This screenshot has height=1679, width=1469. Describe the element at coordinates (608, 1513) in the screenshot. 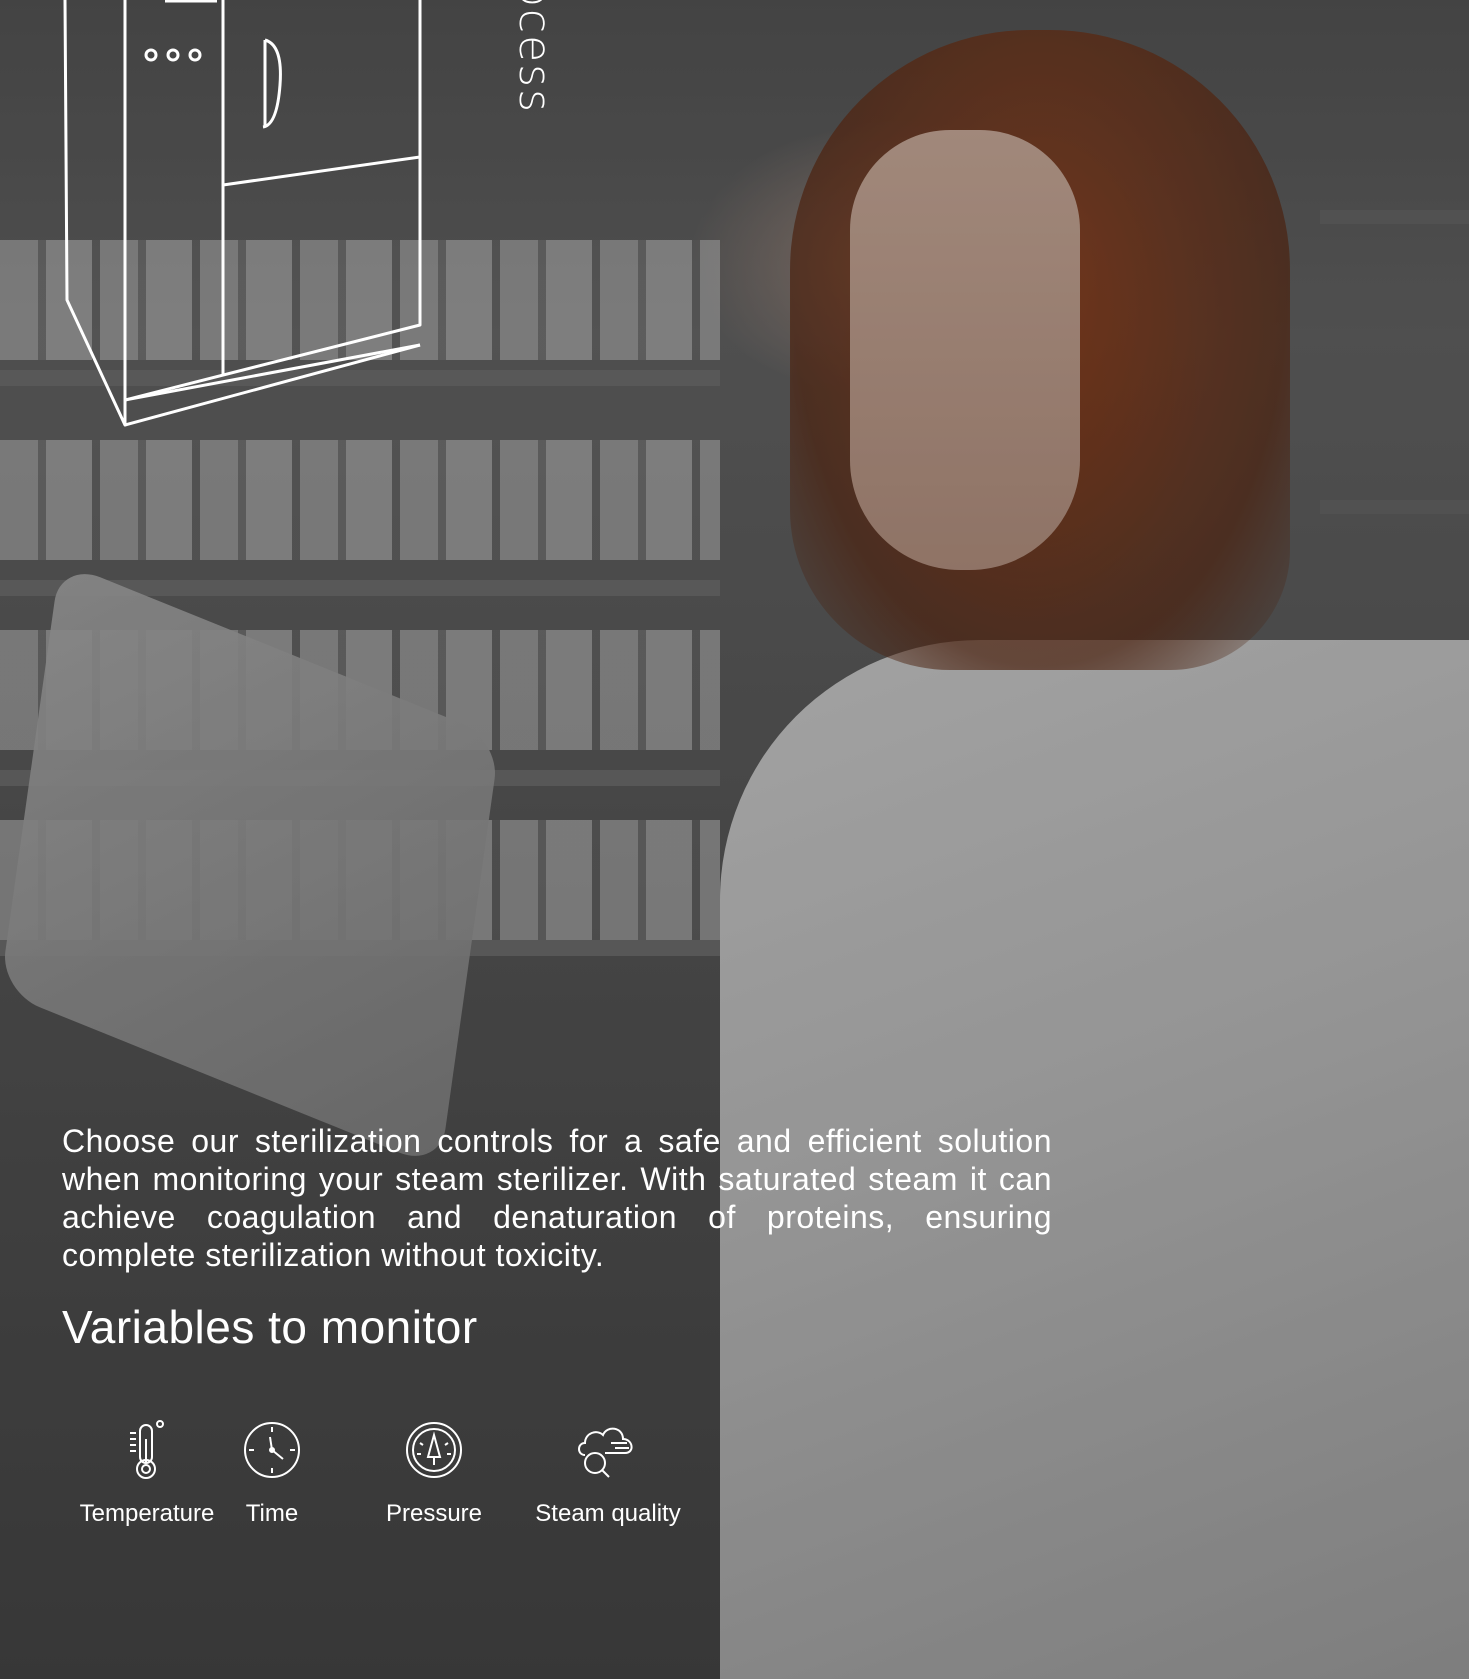

I see `variable-label: Steam quality` at that location.